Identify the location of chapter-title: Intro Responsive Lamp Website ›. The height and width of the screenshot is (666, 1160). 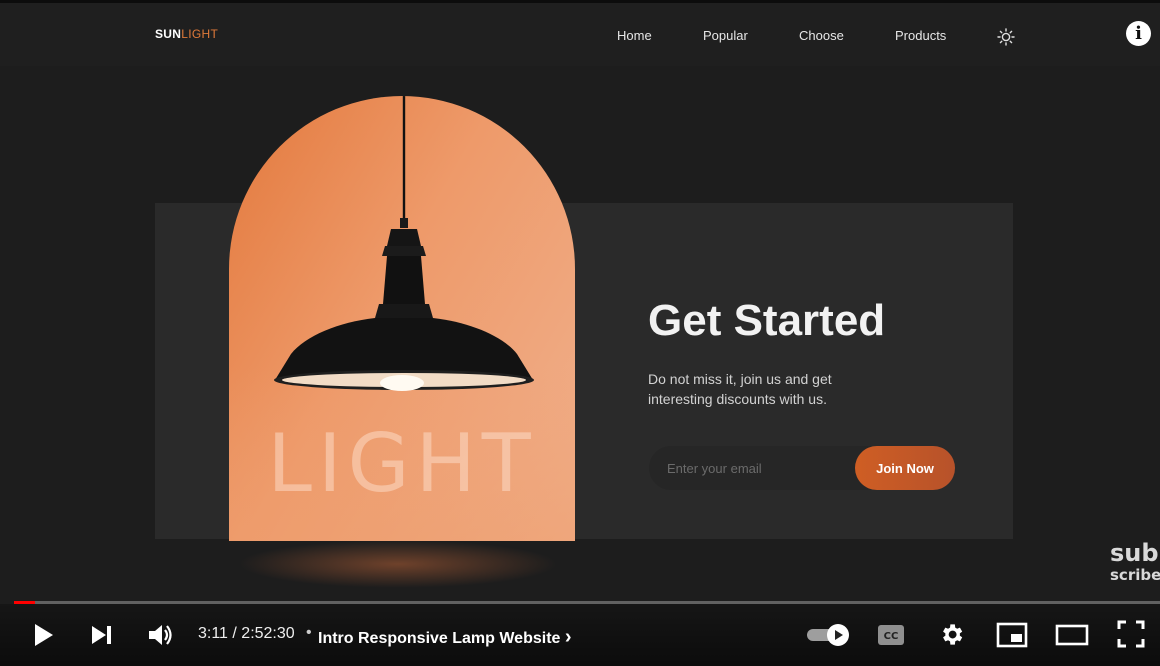
(445, 637).